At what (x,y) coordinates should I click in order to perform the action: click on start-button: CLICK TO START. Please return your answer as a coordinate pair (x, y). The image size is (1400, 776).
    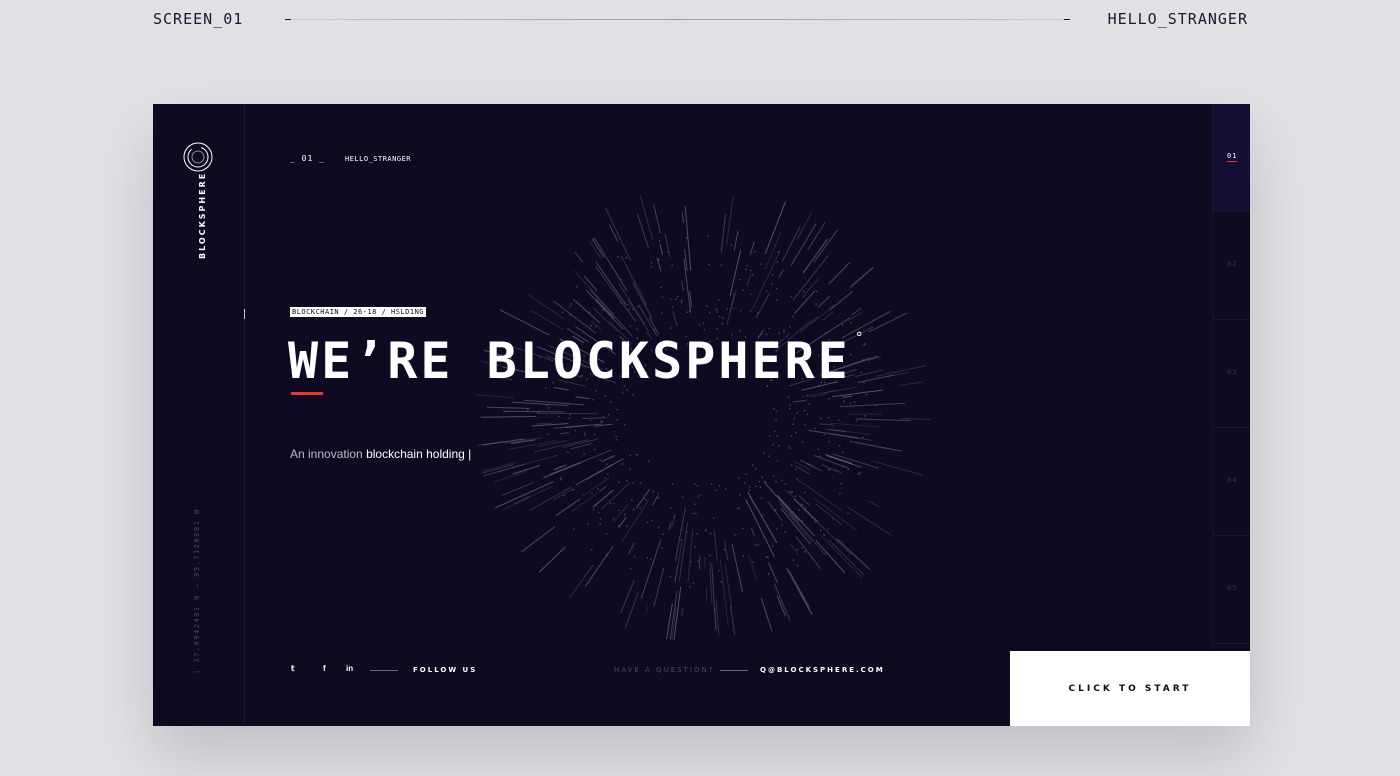
    Looking at the image, I should click on (1130, 688).